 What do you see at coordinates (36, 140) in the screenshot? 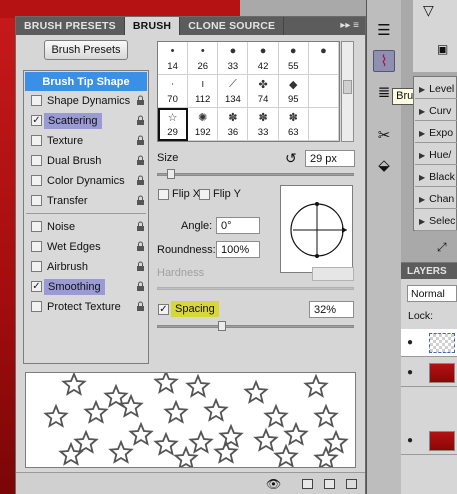
I see `checkbox-texture` at bounding box center [36, 140].